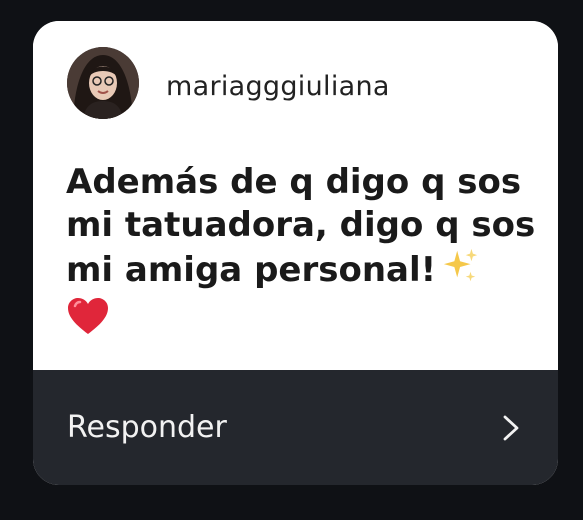 This screenshot has width=583, height=520. I want to click on reply-button-label: Responder, so click(147, 427).